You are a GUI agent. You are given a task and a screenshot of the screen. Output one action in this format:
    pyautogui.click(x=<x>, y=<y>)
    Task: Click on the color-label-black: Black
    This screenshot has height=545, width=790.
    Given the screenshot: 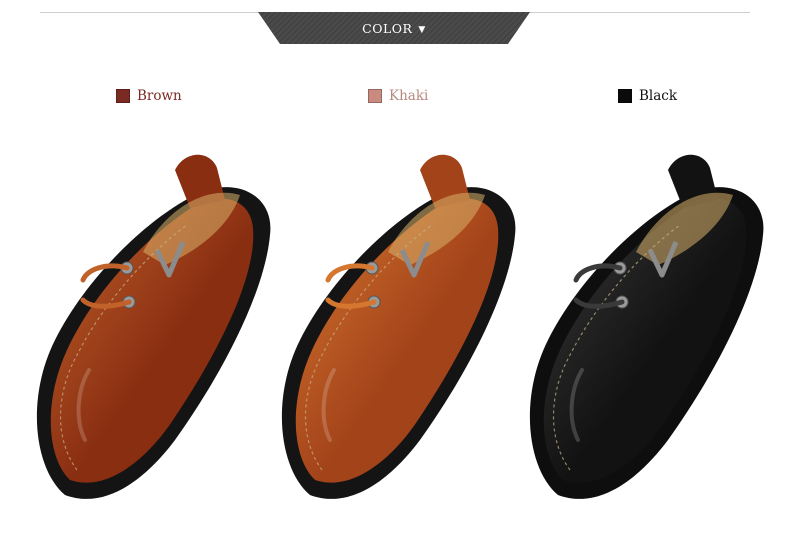 What is the action you would take?
    pyautogui.click(x=658, y=96)
    